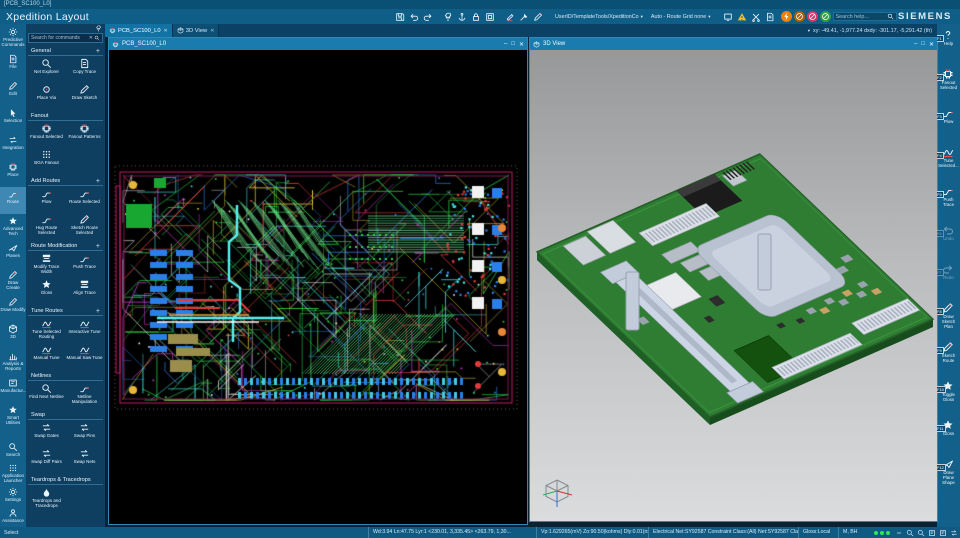 The height and width of the screenshot is (538, 960). I want to click on command-search: ✕, so click(65, 38).